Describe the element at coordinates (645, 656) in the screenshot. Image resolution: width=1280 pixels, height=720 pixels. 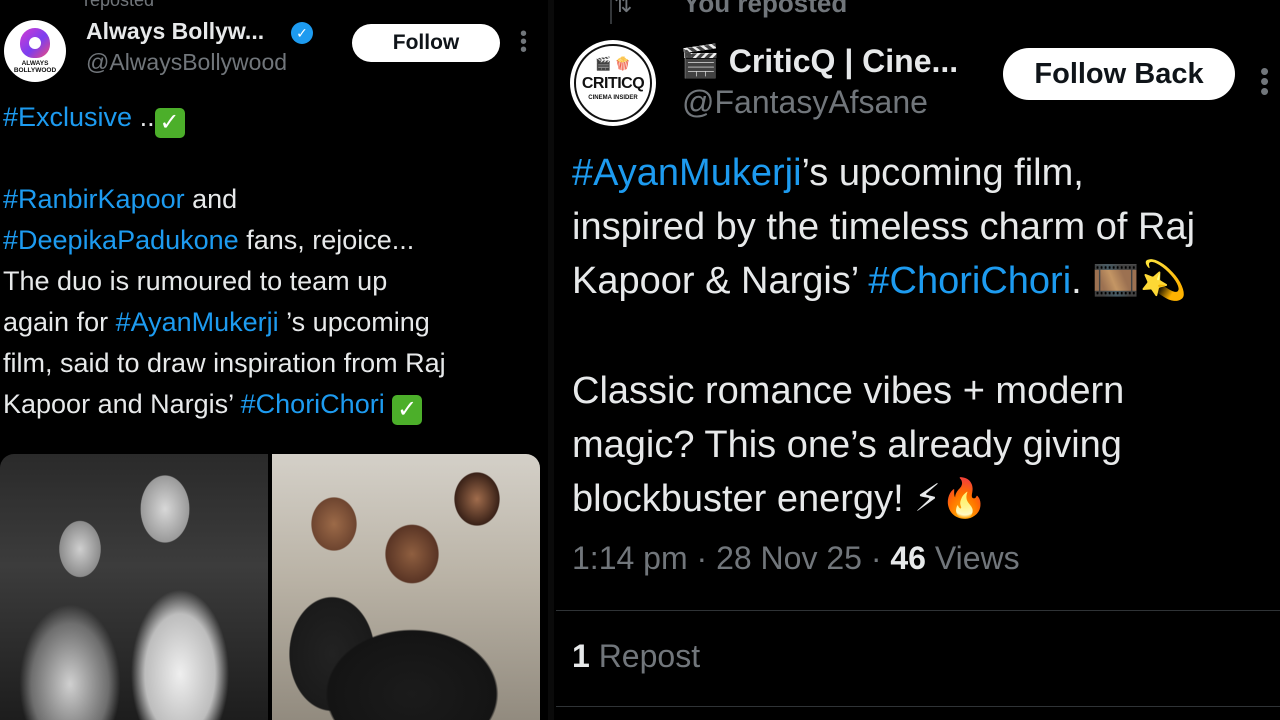
I see `reposts-label: Repost` at that location.